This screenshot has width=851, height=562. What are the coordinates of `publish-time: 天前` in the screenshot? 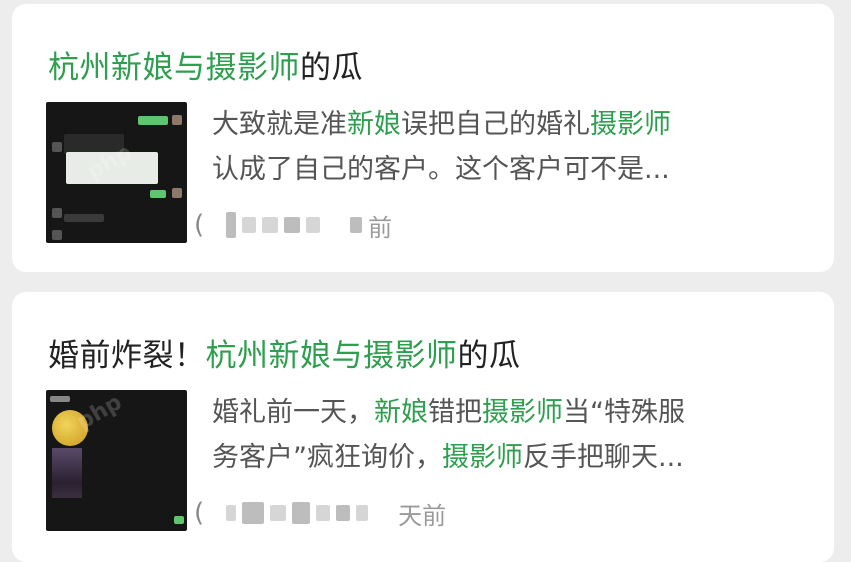 It's located at (422, 515).